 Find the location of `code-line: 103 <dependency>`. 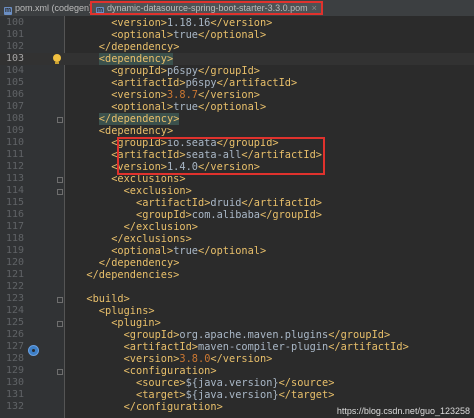

code-line: 103 <dependency> is located at coordinates (237, 59).